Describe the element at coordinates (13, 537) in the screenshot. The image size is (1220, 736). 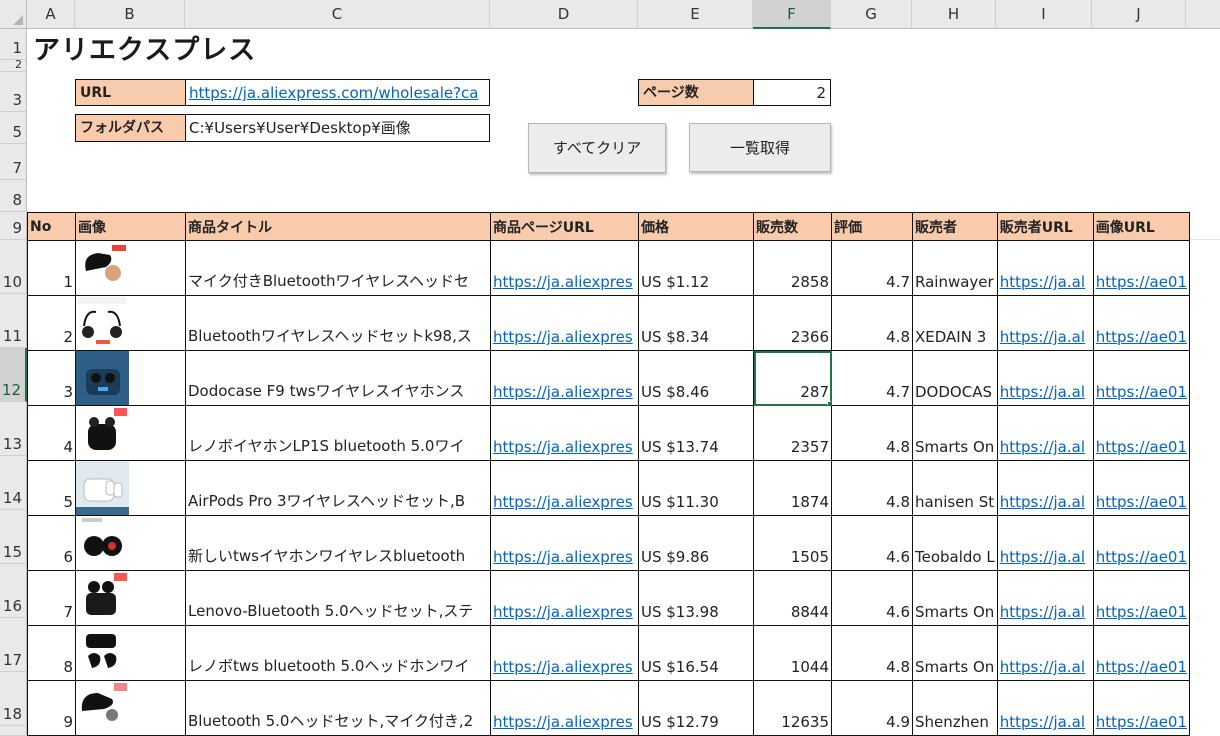
I see `row-header-15: 15` at that location.